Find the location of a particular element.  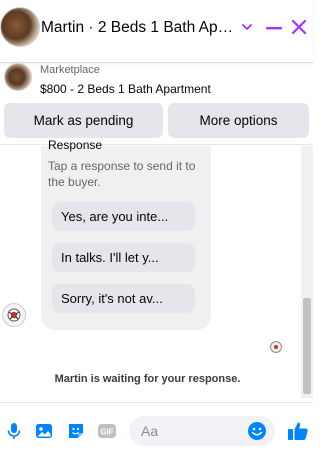

responses-hint: Tap a response to send it to the buyer. is located at coordinates (122, 174).